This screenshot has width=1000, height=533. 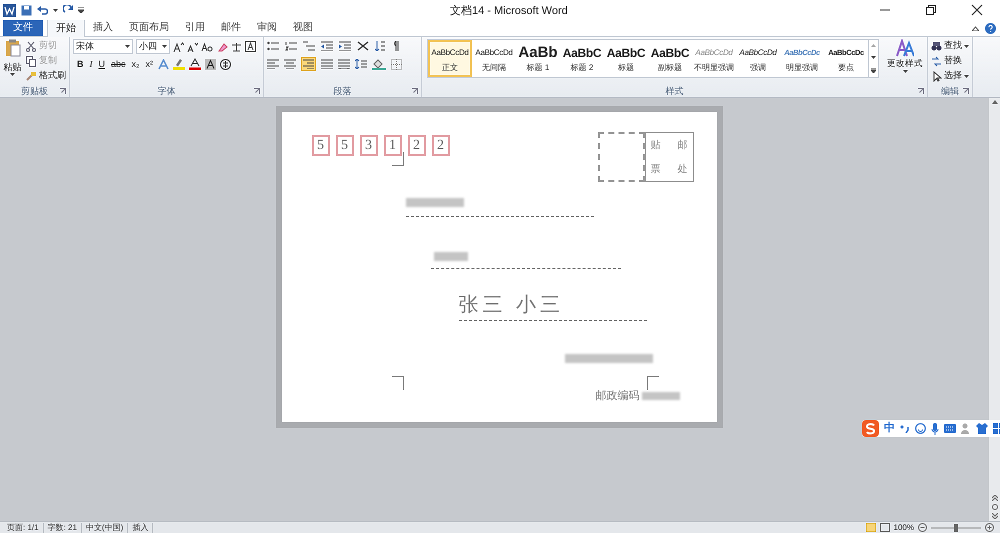 I want to click on redacted-text, so click(x=661, y=396).